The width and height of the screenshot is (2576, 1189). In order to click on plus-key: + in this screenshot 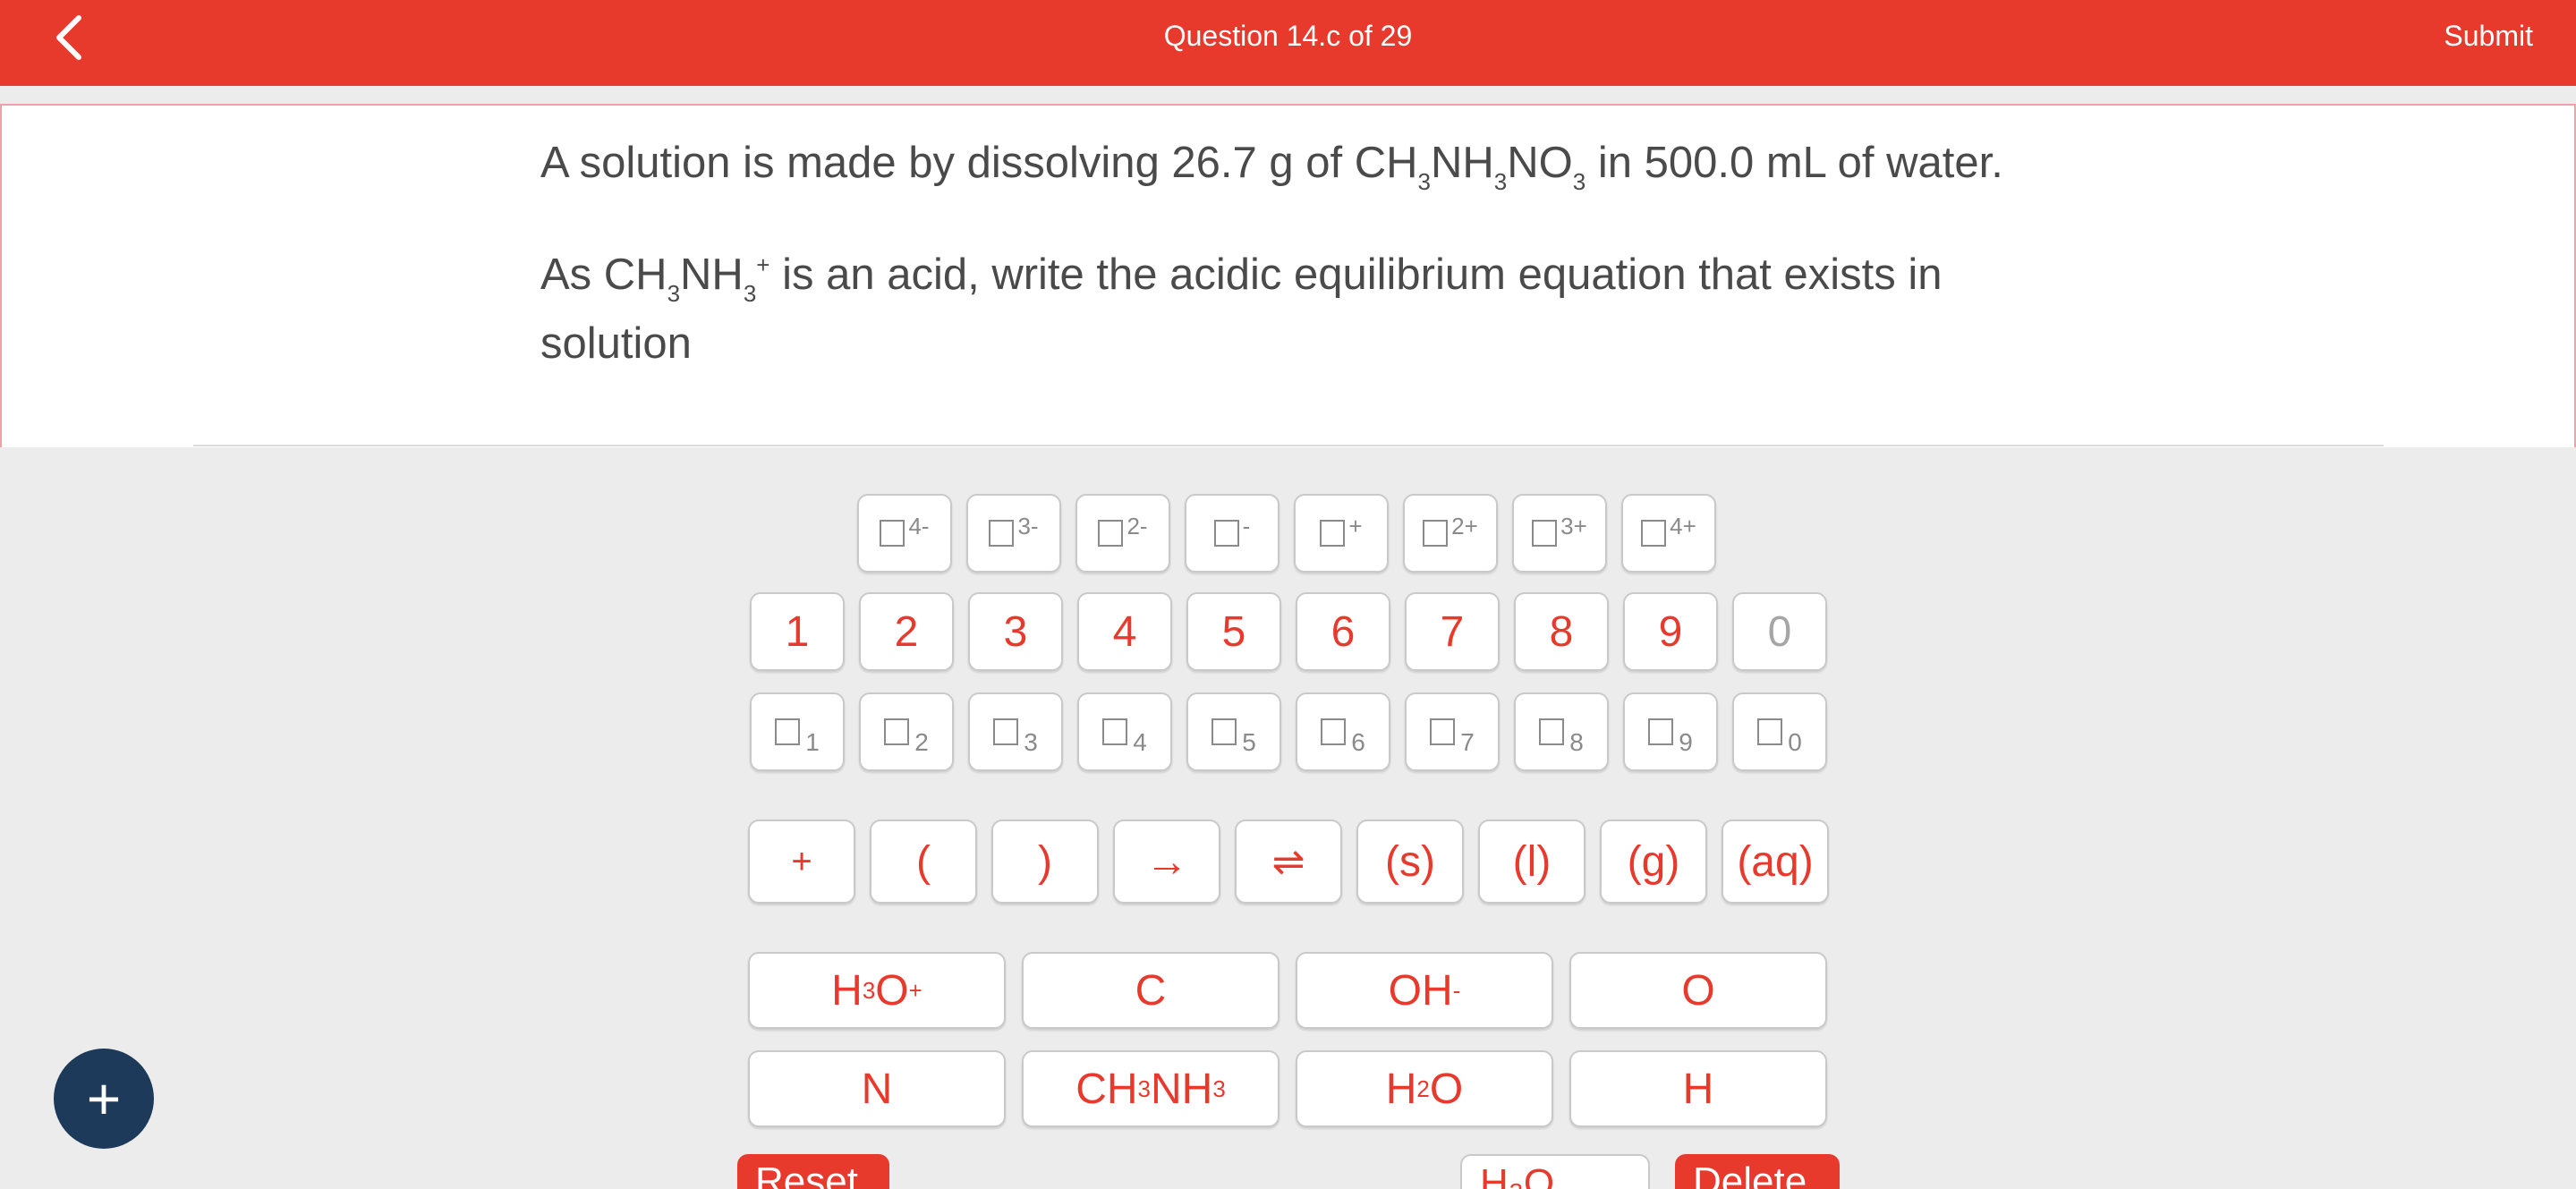, I will do `click(801, 862)`.